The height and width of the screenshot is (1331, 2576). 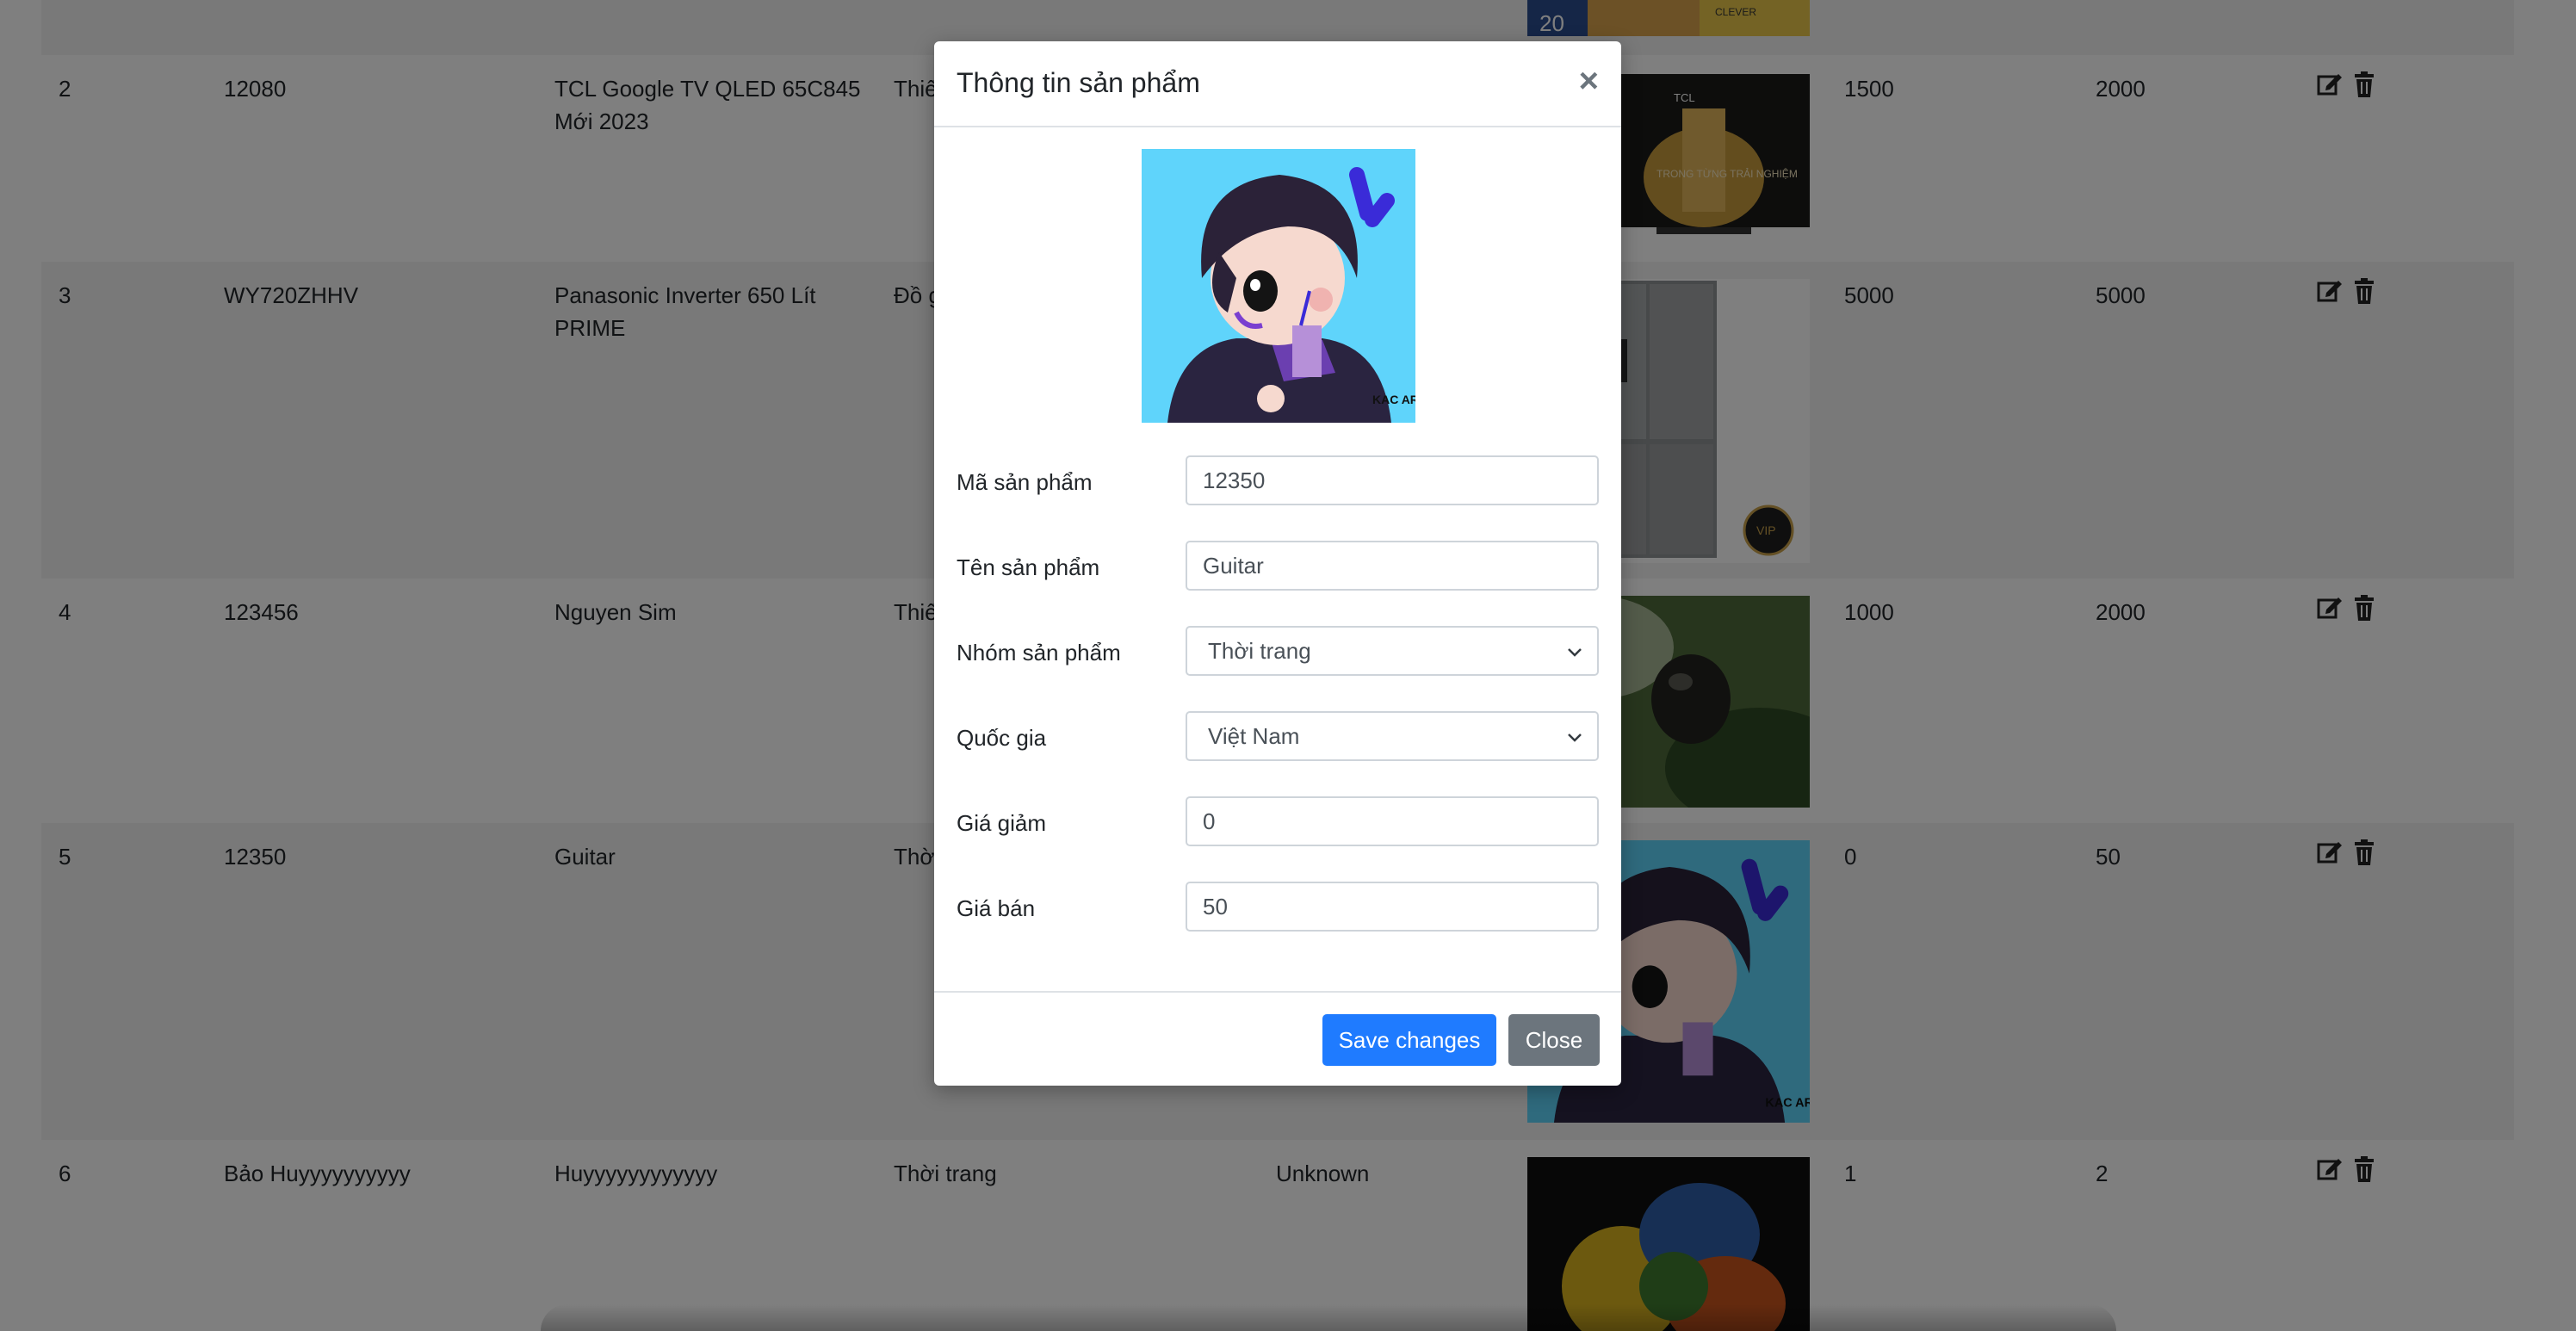 I want to click on save-changes-button: Save changes, so click(x=1409, y=1040).